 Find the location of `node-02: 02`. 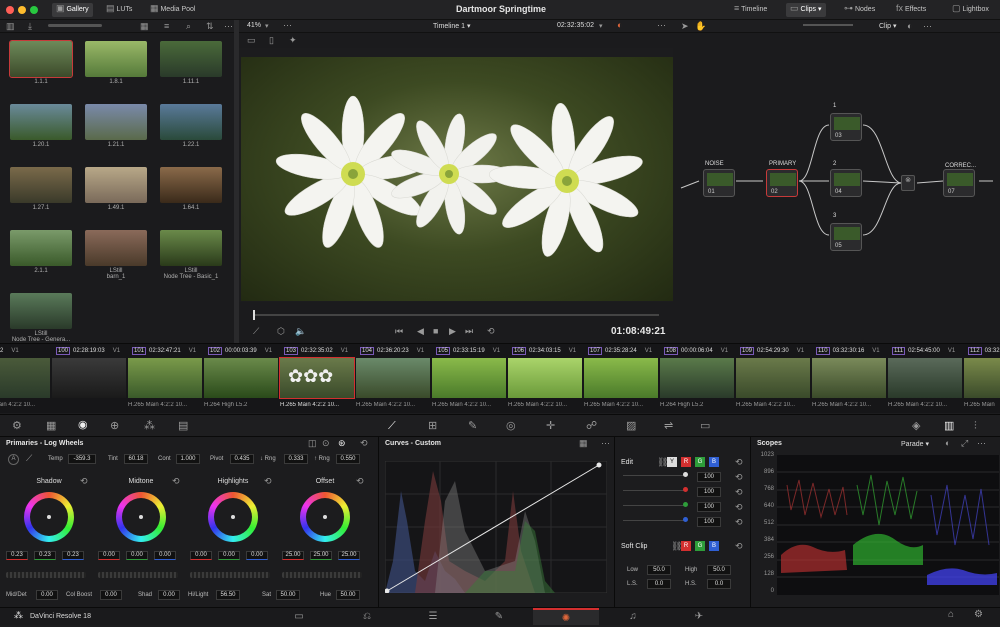

node-02: 02 is located at coordinates (782, 183).